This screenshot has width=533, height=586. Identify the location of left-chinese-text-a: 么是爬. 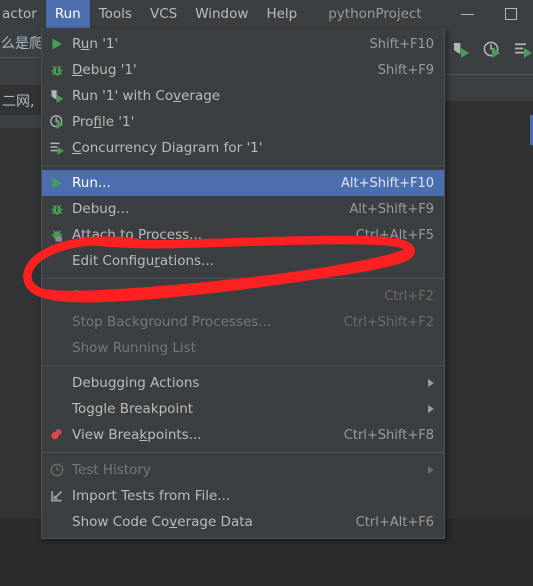
(22, 44).